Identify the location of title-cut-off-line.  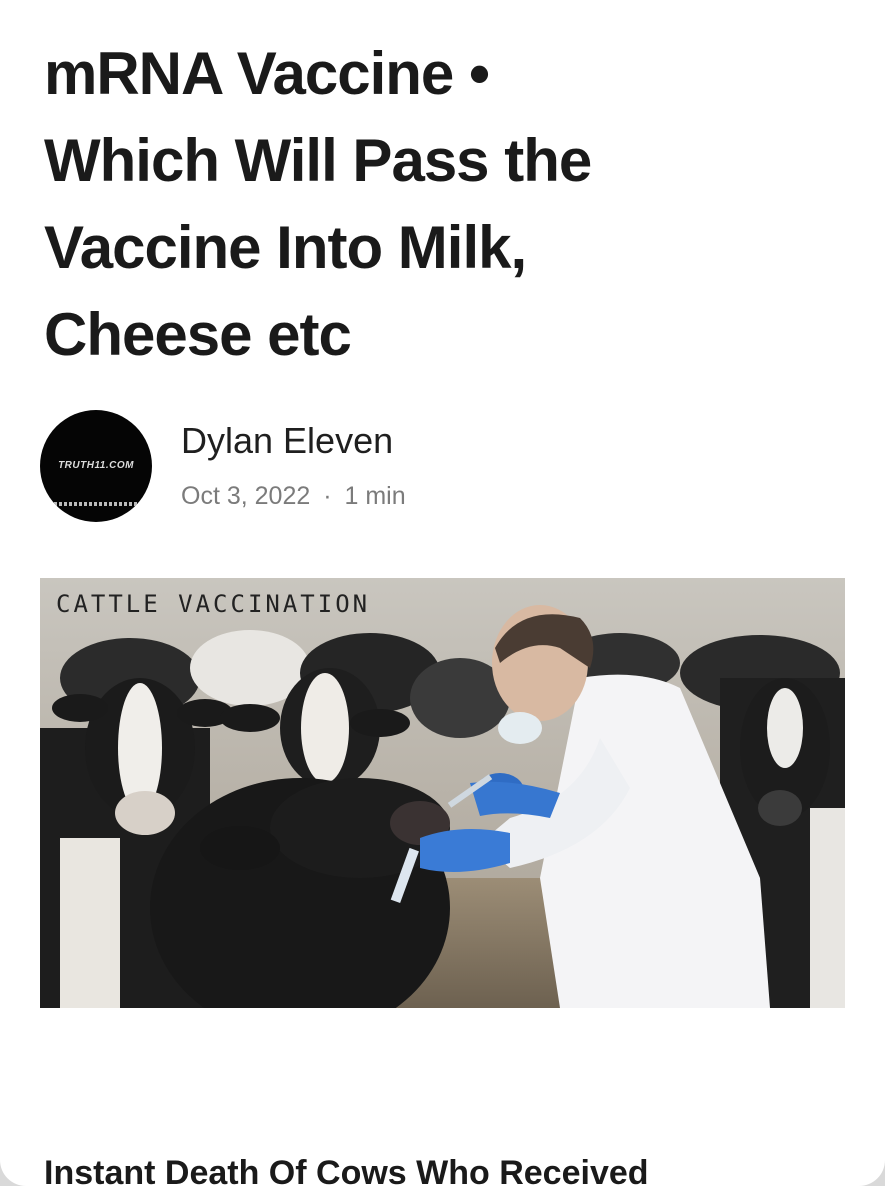
(454, 12).